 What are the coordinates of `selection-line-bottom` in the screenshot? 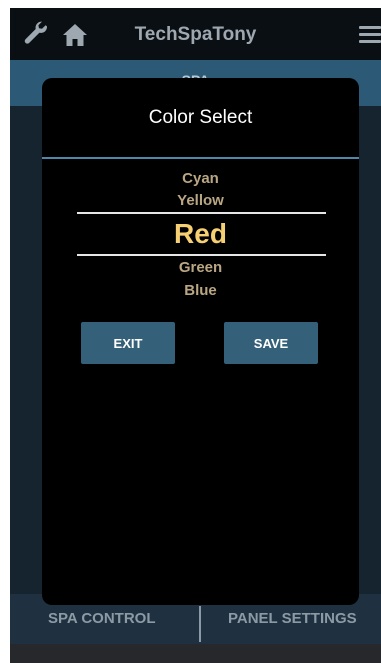 It's located at (201, 255).